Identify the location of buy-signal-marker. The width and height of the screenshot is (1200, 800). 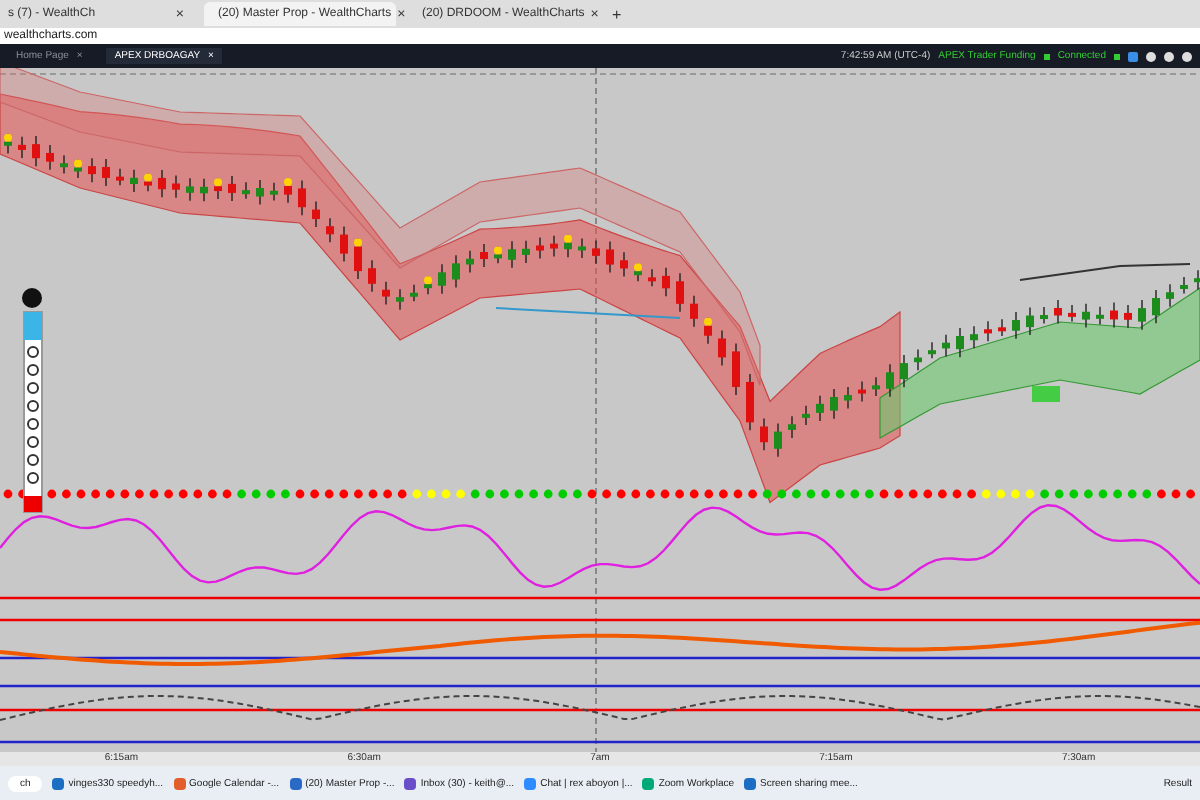
(1046, 394).